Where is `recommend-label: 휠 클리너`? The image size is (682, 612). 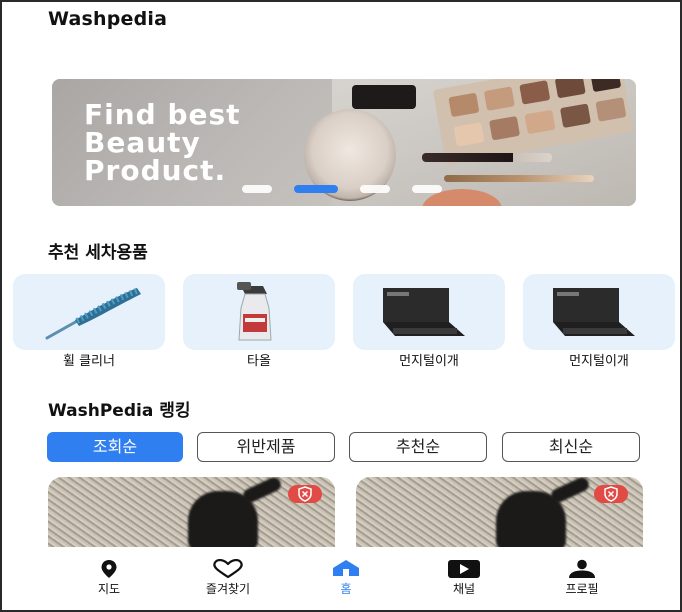 recommend-label: 휠 클리너 is located at coordinates (89, 361).